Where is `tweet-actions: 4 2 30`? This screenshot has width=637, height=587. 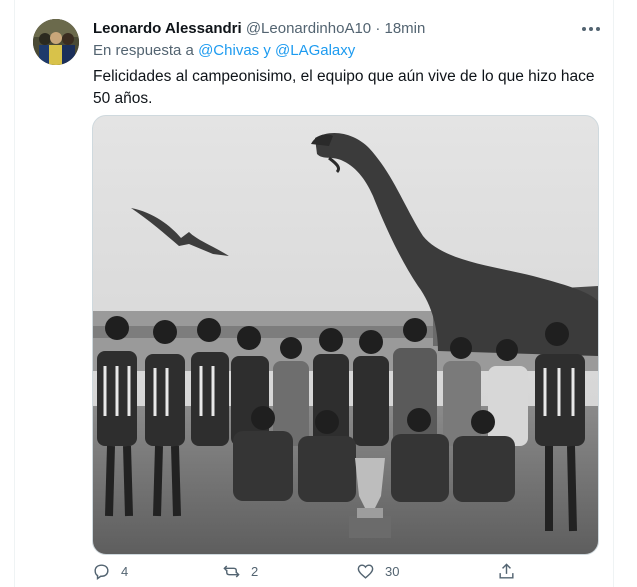
tweet-actions: 4 2 30 is located at coordinates (318, 574).